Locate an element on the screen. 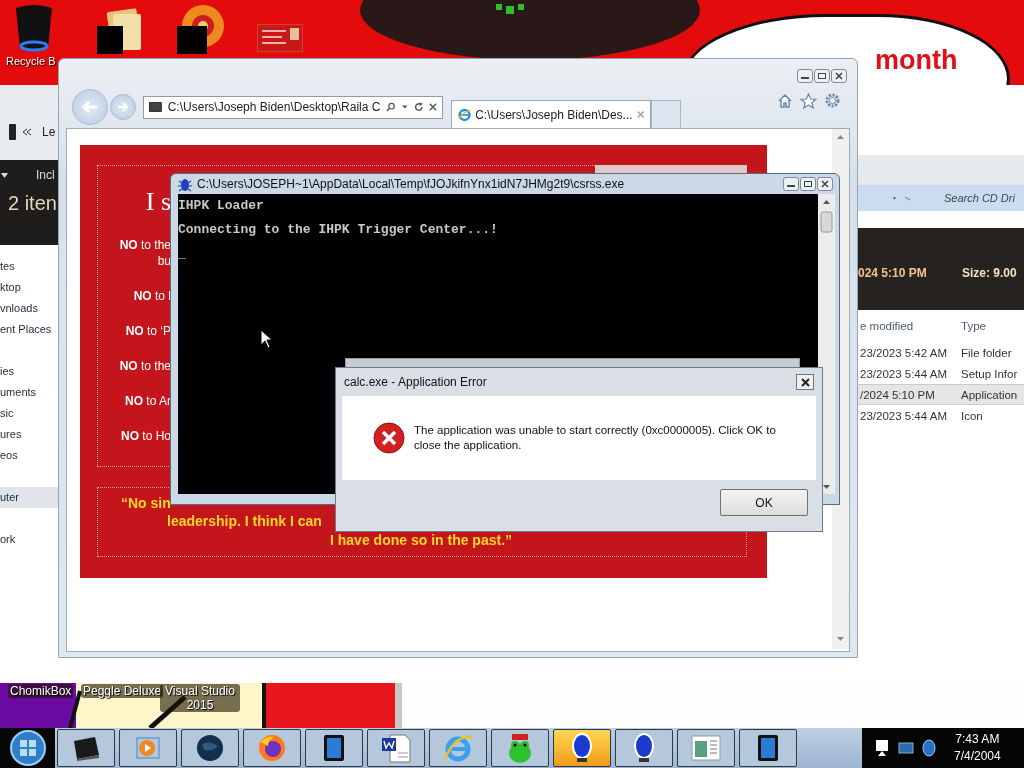 The width and height of the screenshot is (1024, 768). nav-item: uter is located at coordinates (29, 497).